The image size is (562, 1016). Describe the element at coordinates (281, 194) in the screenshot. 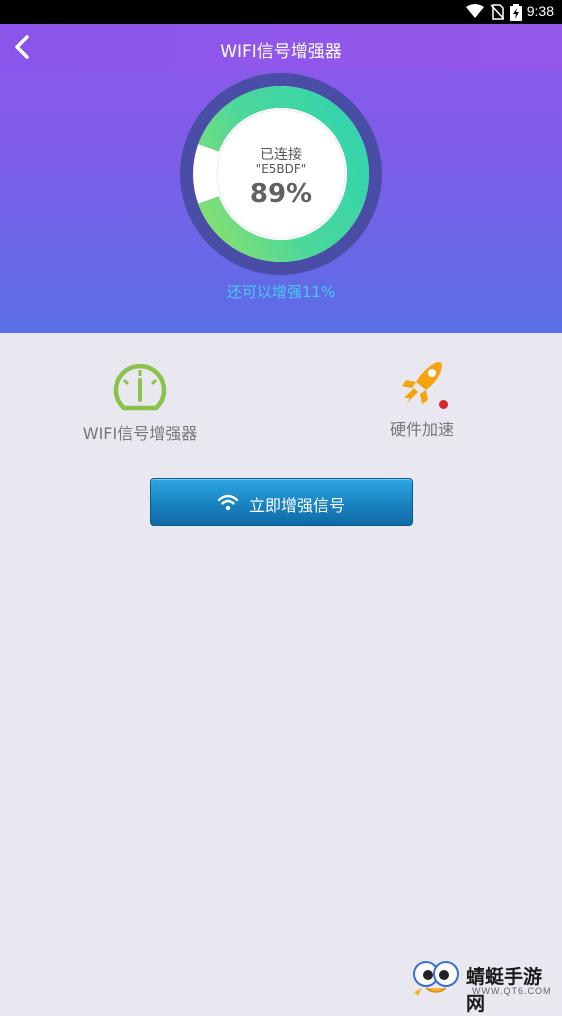

I see `signal-percent: 89%` at that location.